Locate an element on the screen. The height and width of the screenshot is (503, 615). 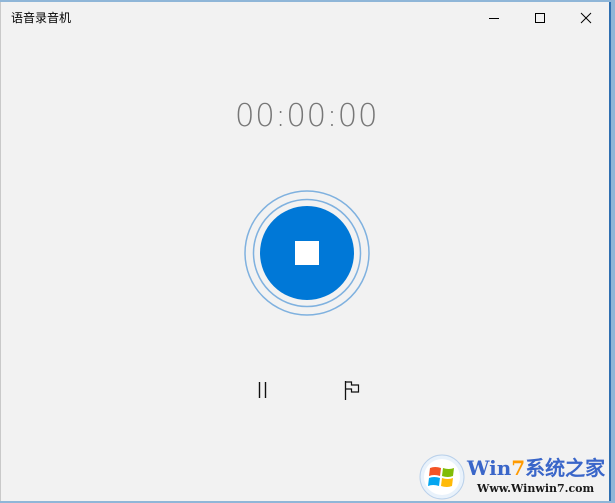
add-marker-button is located at coordinates (352, 390).